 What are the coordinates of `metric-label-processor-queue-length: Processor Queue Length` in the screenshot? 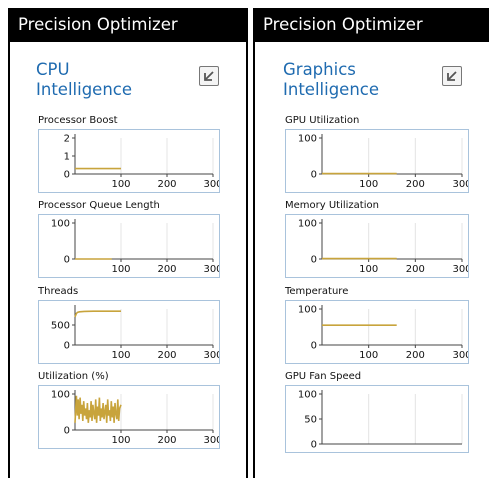 It's located at (99, 205).